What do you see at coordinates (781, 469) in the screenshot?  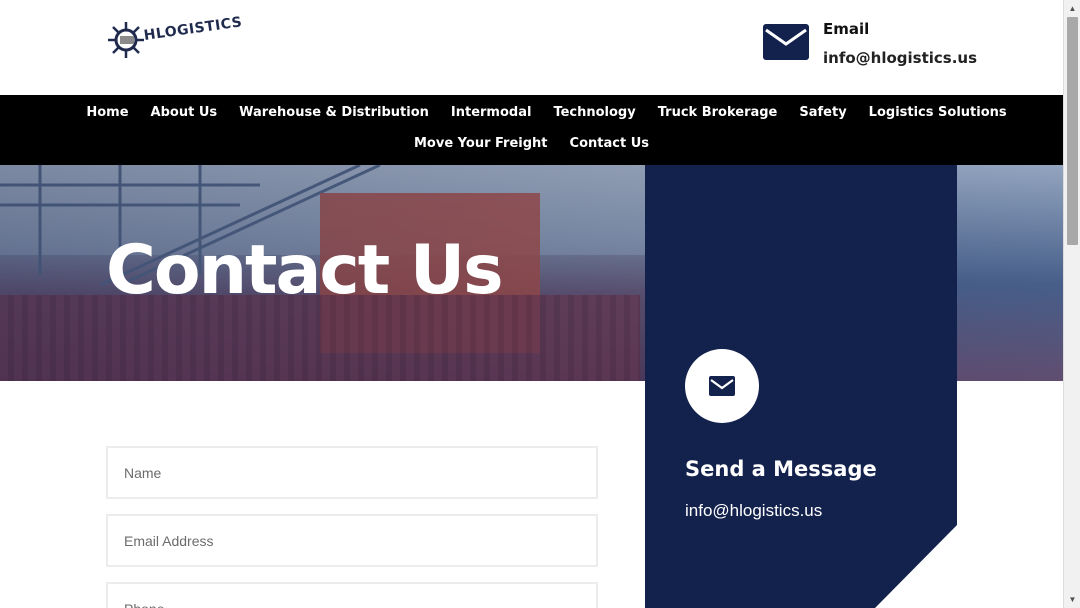 I see `send-message-heading: Send a Message` at bounding box center [781, 469].